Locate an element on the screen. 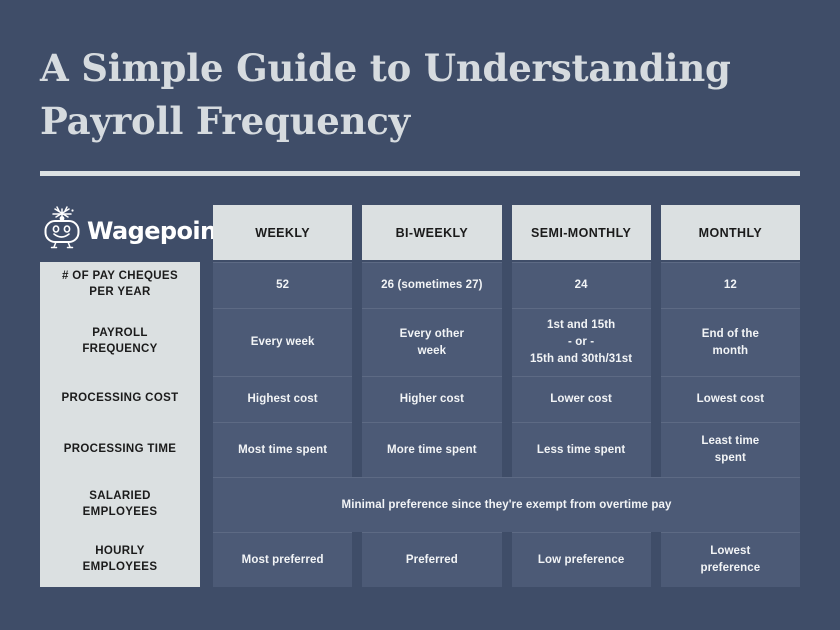 Image resolution: width=840 pixels, height=630 pixels. table-cell: Highest cost is located at coordinates (283, 399).